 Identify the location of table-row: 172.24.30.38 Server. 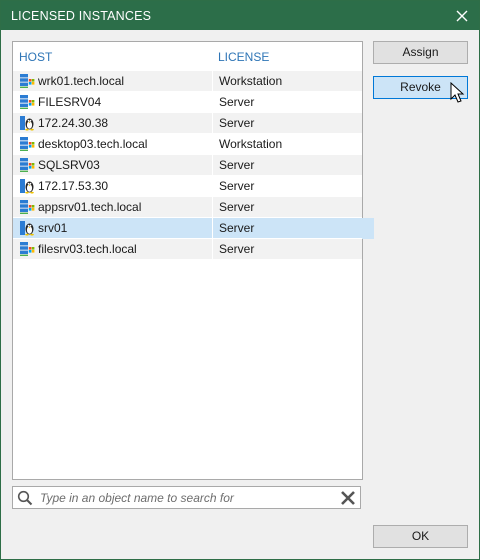
(187, 123).